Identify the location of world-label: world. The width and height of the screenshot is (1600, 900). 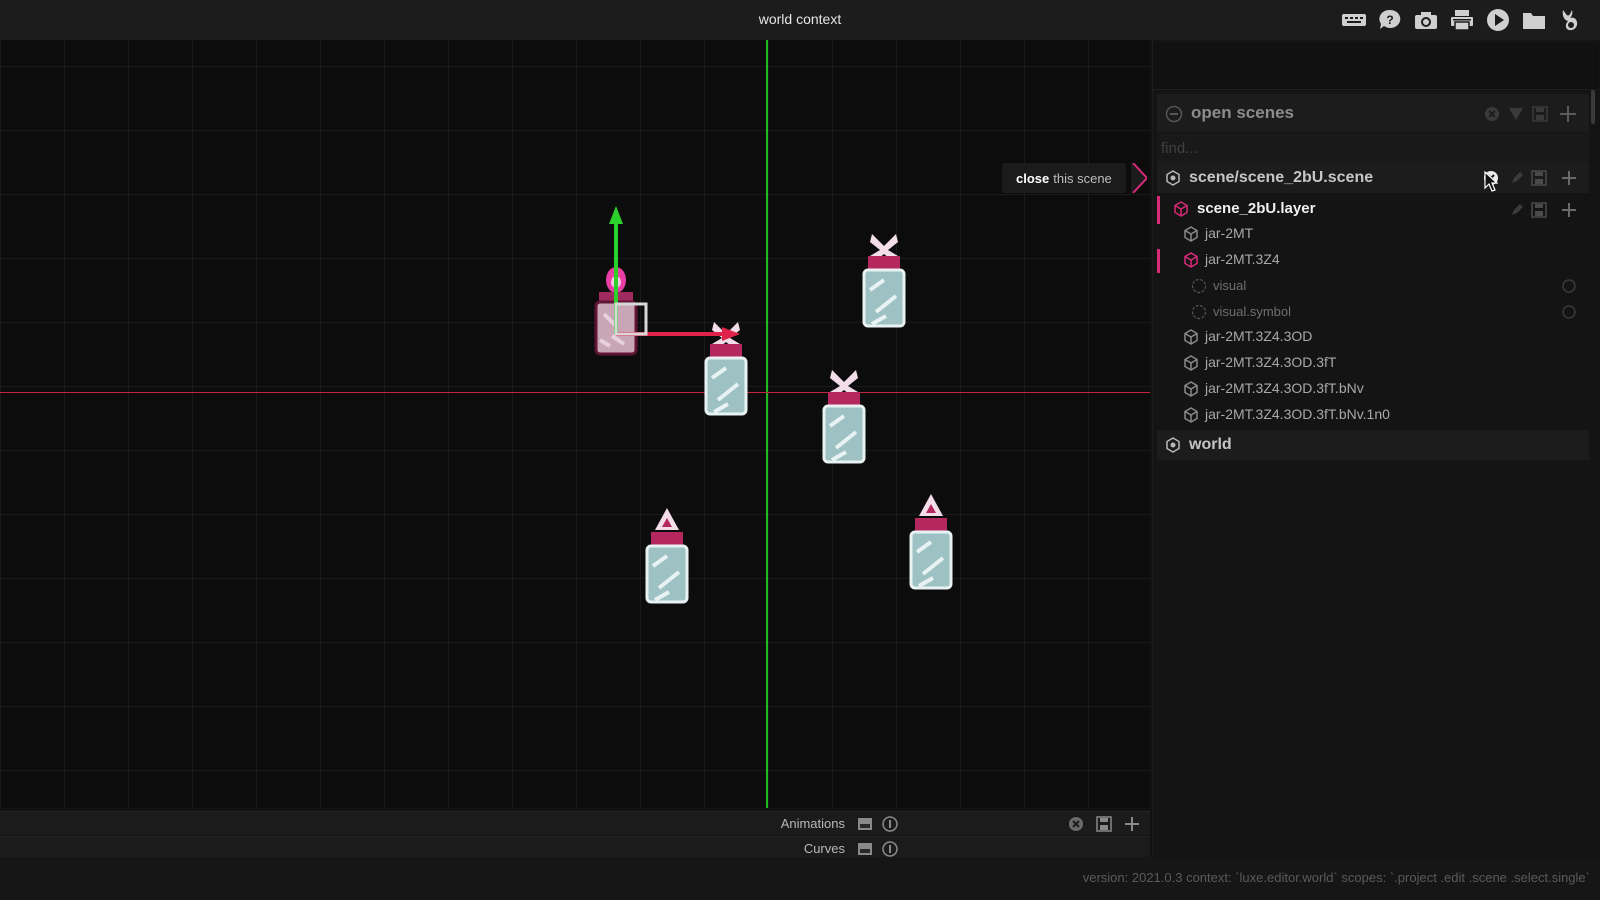
(1210, 444).